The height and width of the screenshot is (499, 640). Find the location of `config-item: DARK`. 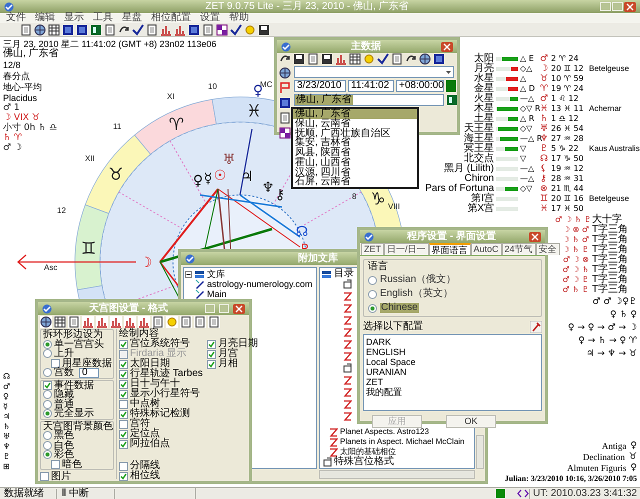

config-item: DARK is located at coordinates (452, 342).